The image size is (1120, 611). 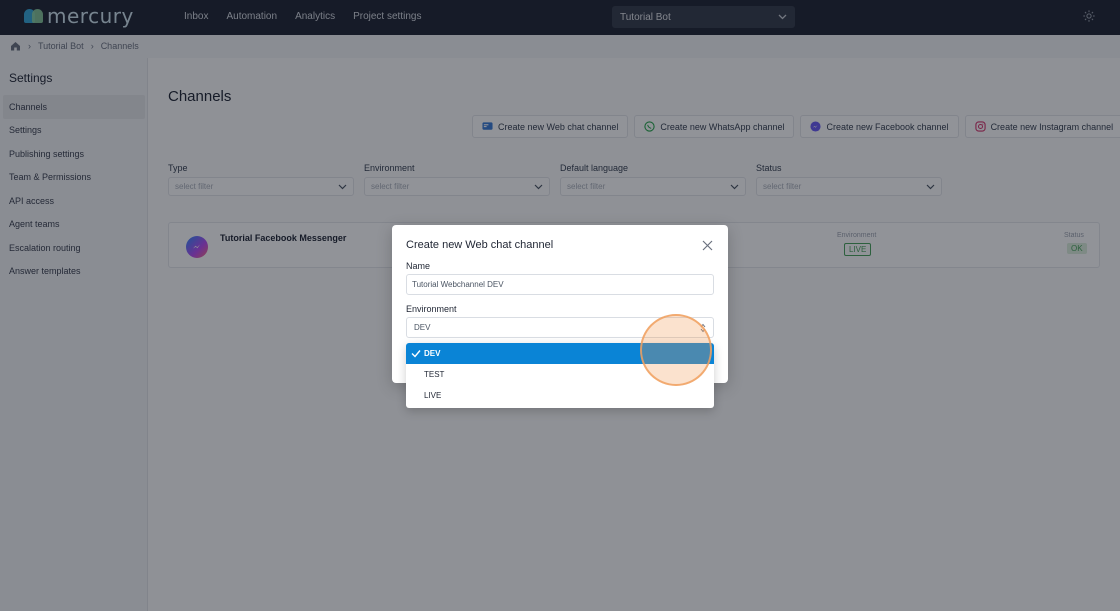 What do you see at coordinates (707, 245) in the screenshot?
I see `close-icon` at bounding box center [707, 245].